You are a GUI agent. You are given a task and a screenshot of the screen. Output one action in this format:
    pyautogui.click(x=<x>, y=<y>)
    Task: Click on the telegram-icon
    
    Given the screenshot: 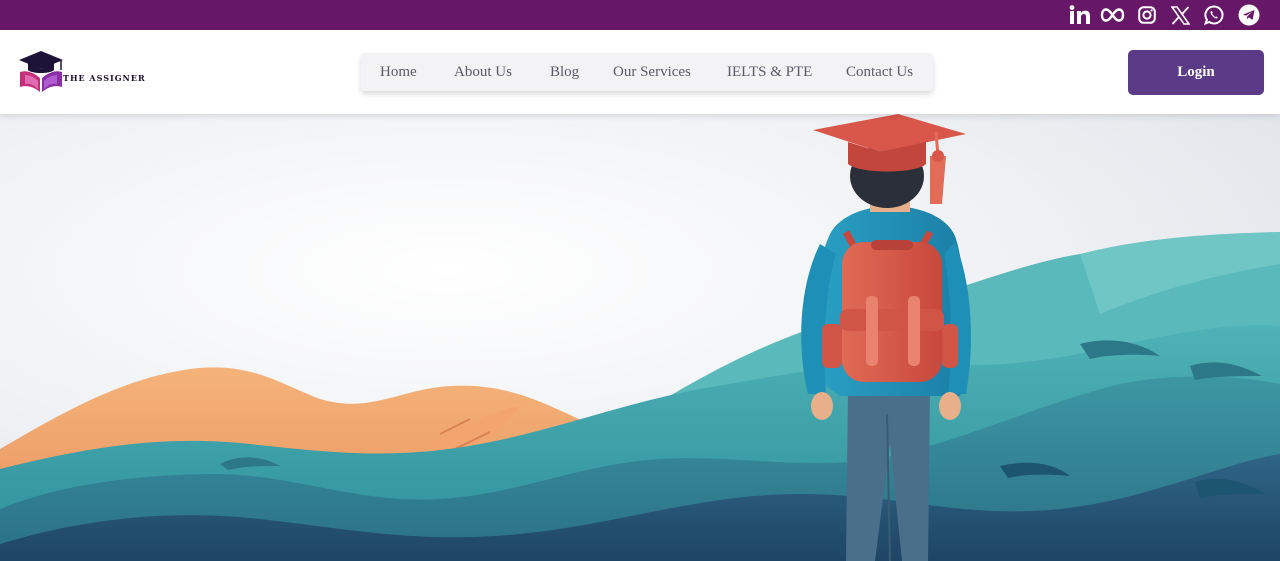 What is the action you would take?
    pyautogui.click(x=1249, y=15)
    